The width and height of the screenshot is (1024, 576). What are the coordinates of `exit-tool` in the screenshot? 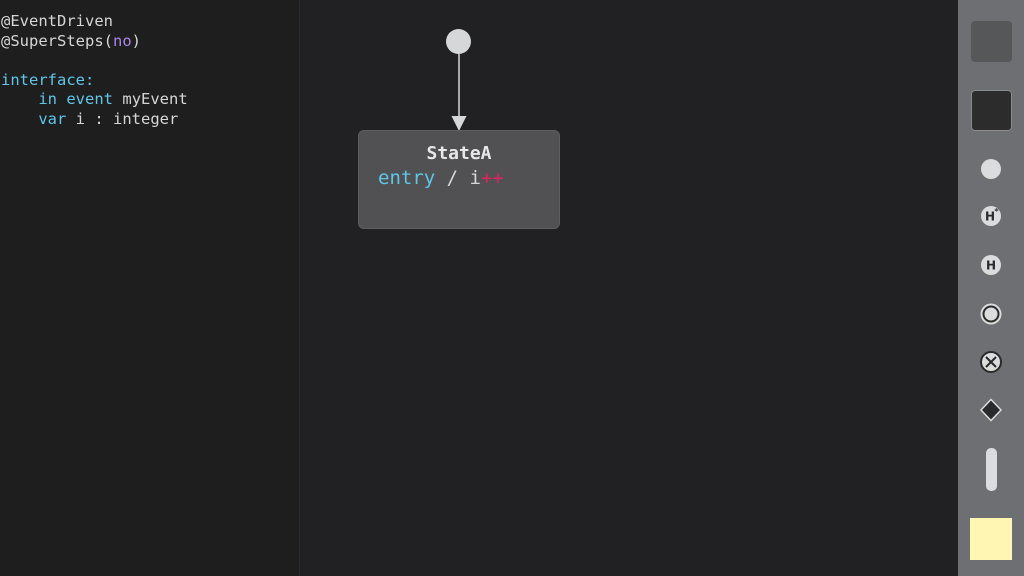 It's located at (991, 362).